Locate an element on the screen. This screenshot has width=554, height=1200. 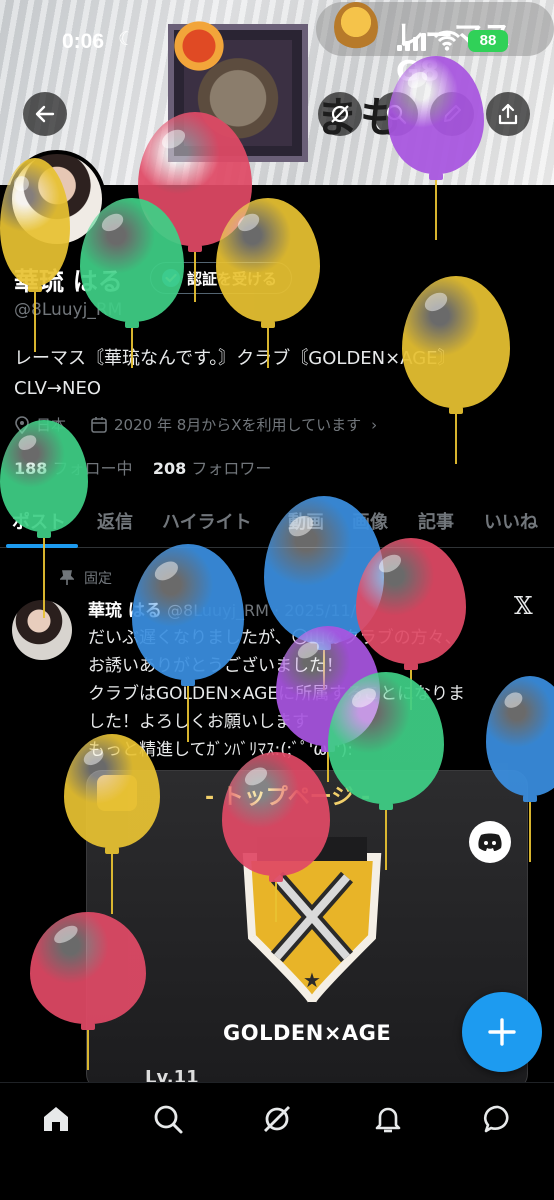
share-button is located at coordinates (508, 114).